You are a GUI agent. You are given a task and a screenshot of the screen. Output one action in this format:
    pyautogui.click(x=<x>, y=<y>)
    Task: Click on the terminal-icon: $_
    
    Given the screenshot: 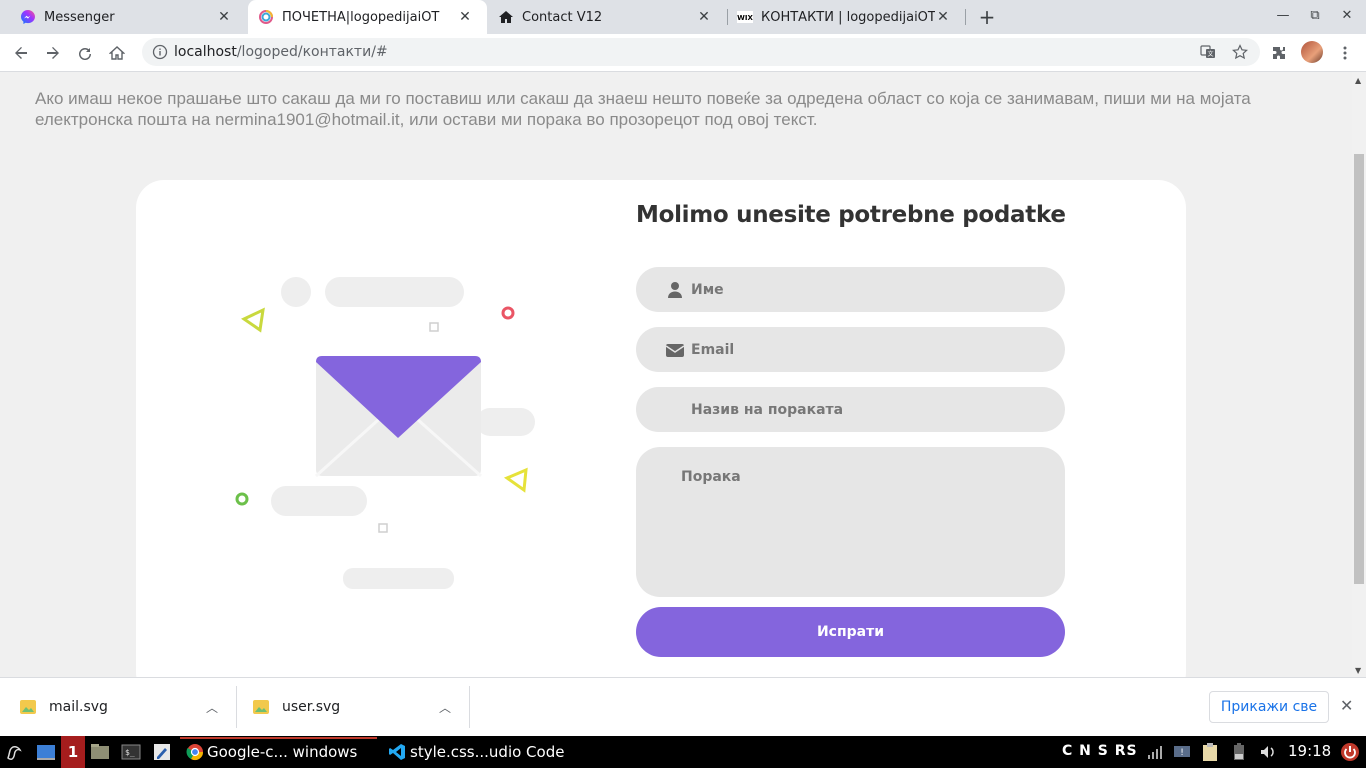 What is the action you would take?
    pyautogui.click(x=131, y=752)
    